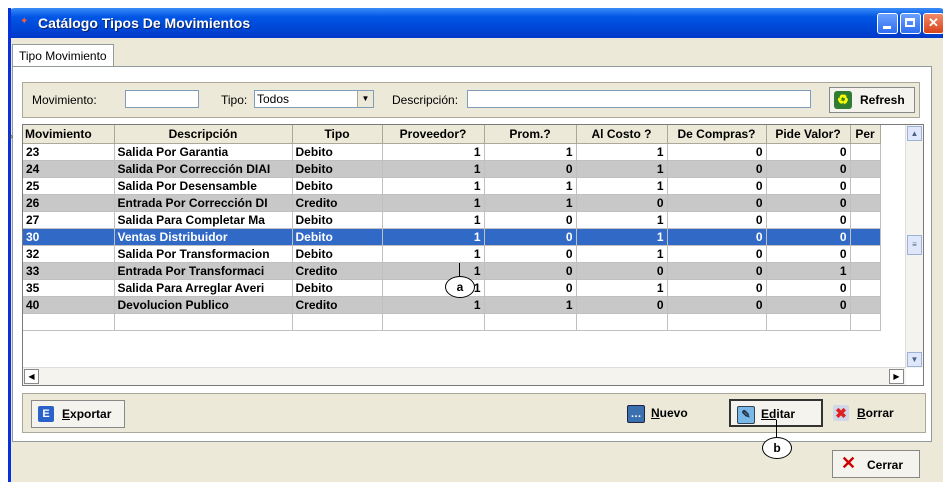 The width and height of the screenshot is (943, 482). What do you see at coordinates (433, 134) in the screenshot?
I see `column-header: Proveedor?` at bounding box center [433, 134].